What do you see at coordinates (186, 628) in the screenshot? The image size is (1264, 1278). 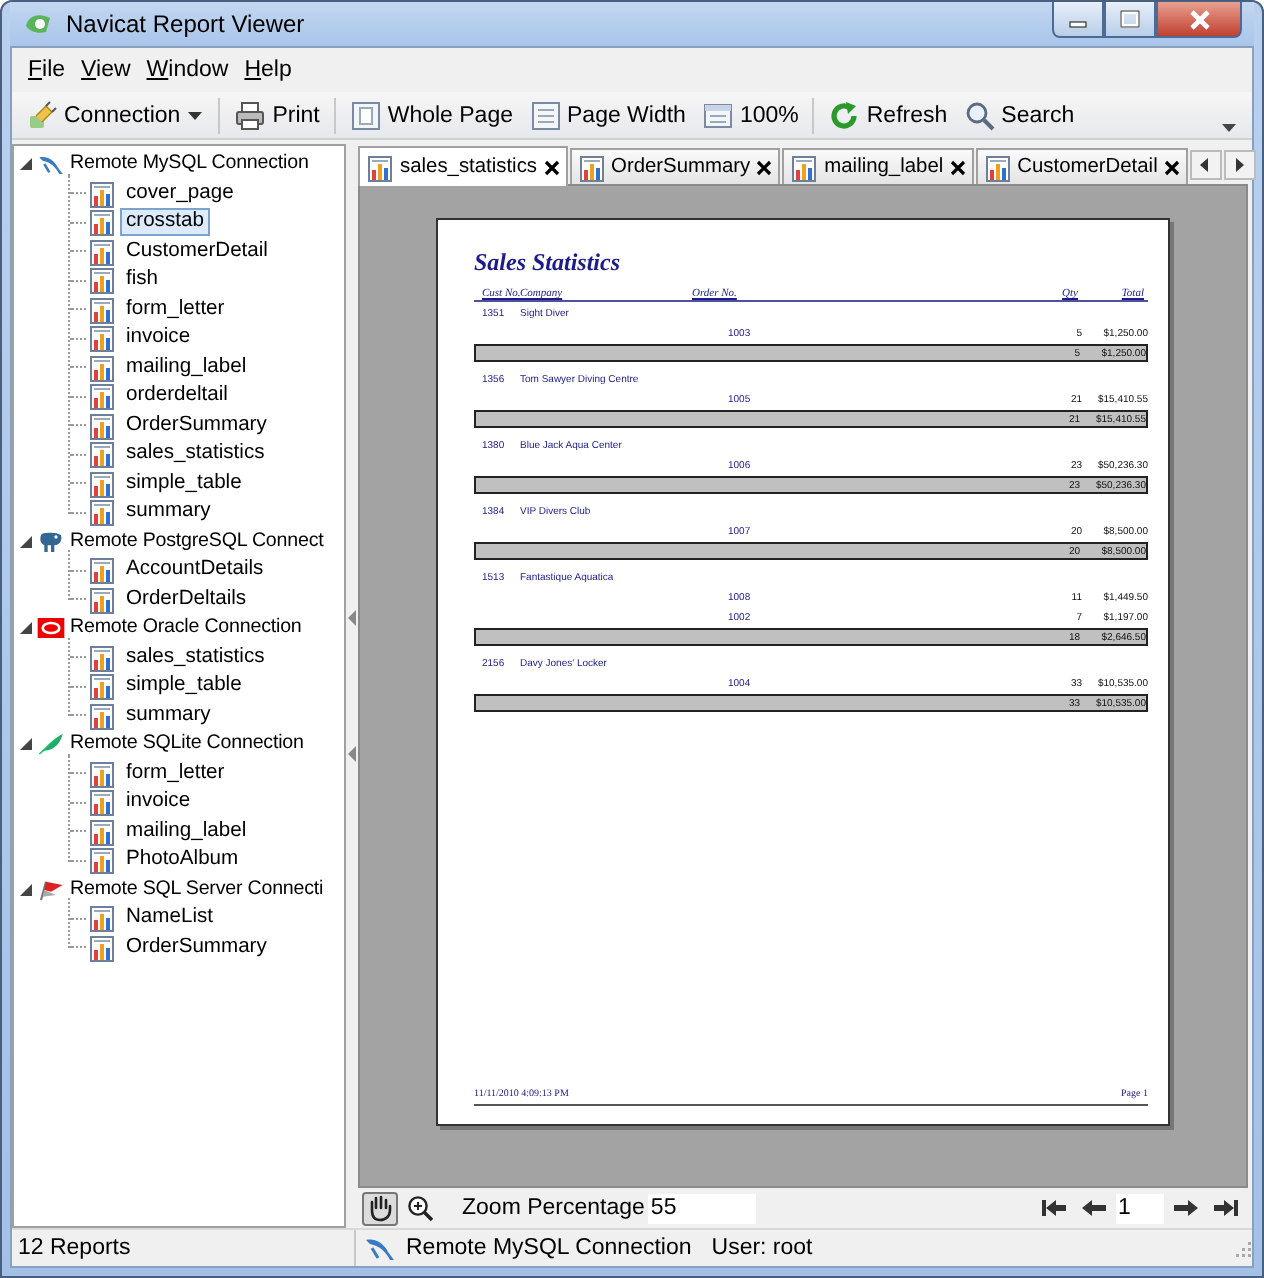 I see `tree-item: Remote Oracle Connection` at bounding box center [186, 628].